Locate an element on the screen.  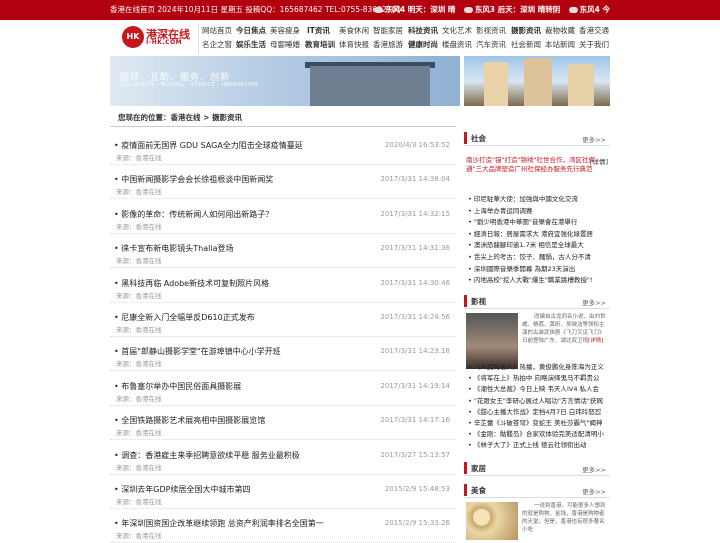
section-header: 影视 更多>> is located at coordinates (537, 301).